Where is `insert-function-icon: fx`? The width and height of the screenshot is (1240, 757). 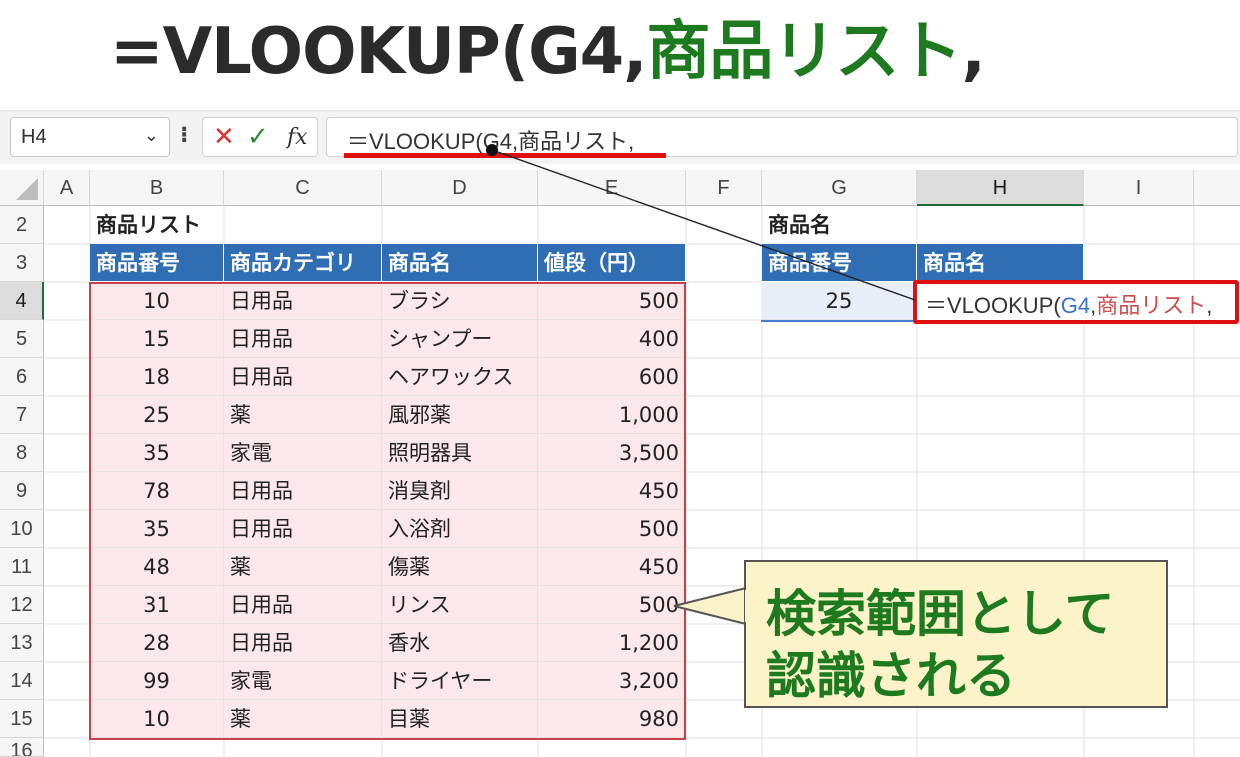
insert-function-icon: fx is located at coordinates (297, 137).